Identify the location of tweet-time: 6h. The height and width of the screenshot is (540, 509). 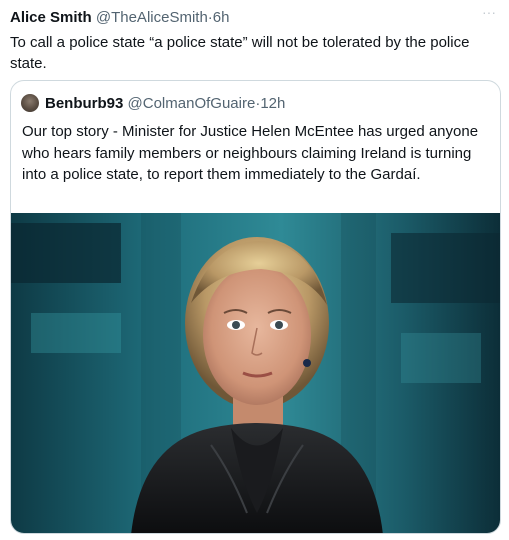
(221, 17).